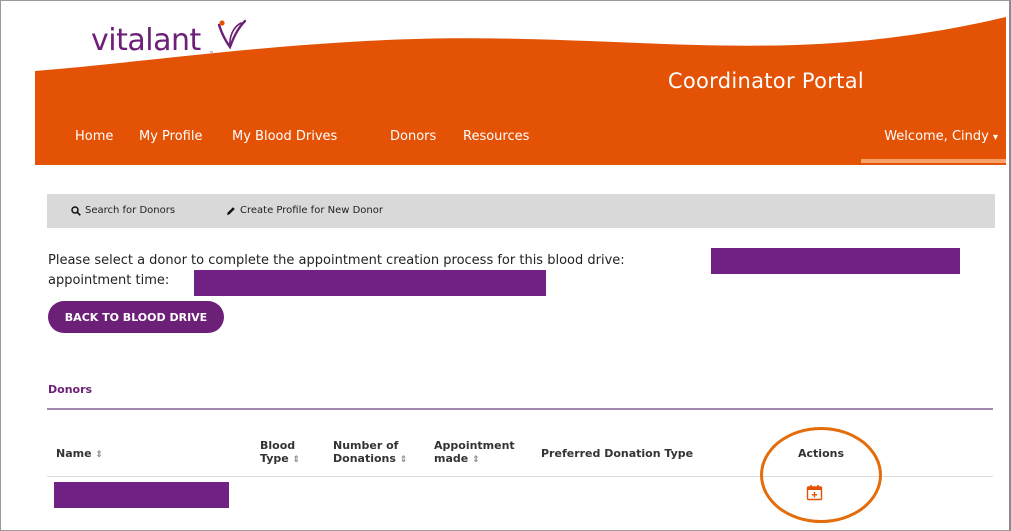 Image resolution: width=1011 pixels, height=531 pixels. What do you see at coordinates (211, 54) in the screenshot?
I see `logo-trademark: ™` at bounding box center [211, 54].